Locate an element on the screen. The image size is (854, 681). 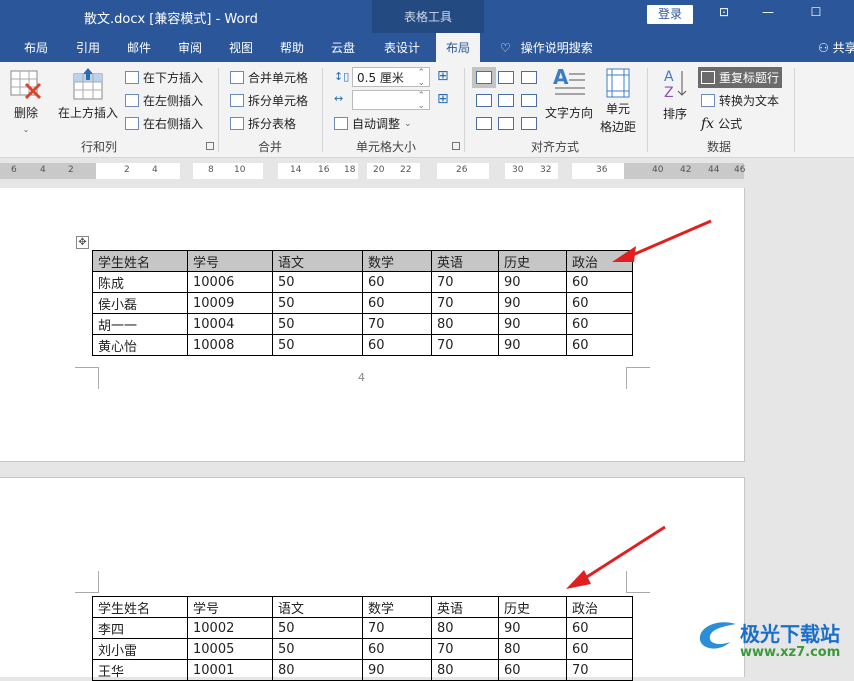
watermark-logo-icon is located at coordinates (717, 635).